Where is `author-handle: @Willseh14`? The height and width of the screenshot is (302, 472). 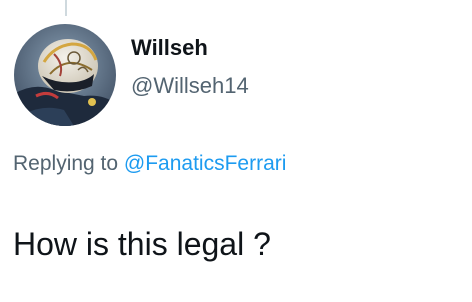
author-handle: @Willseh14 is located at coordinates (190, 86).